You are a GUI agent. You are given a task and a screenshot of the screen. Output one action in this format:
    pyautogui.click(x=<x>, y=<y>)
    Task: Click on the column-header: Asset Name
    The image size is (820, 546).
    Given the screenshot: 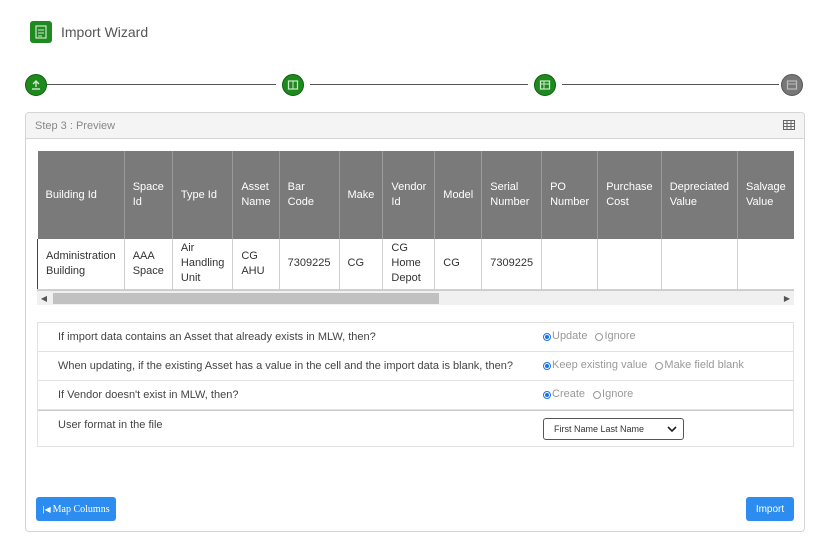 What is the action you would take?
    pyautogui.click(x=256, y=195)
    